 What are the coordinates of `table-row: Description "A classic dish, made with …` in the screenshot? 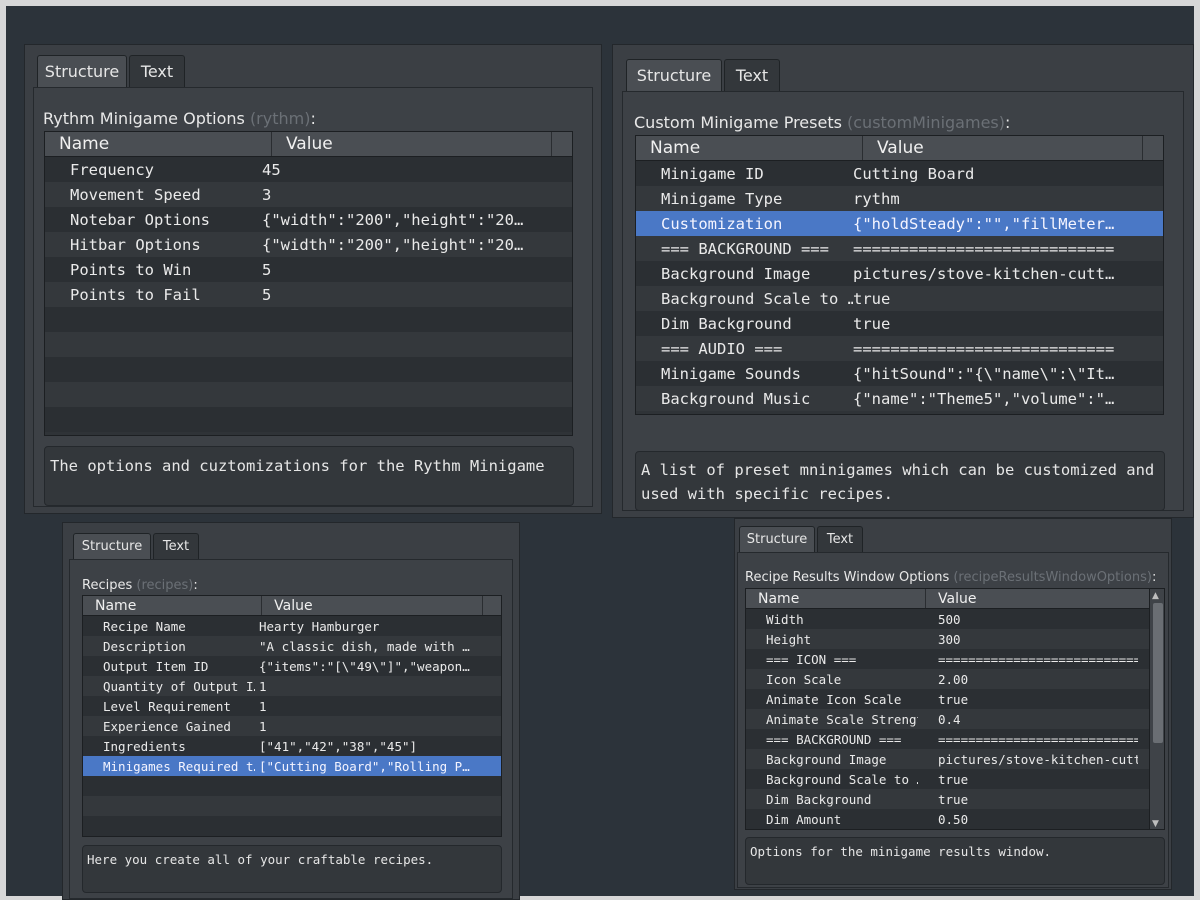 It's located at (292, 646).